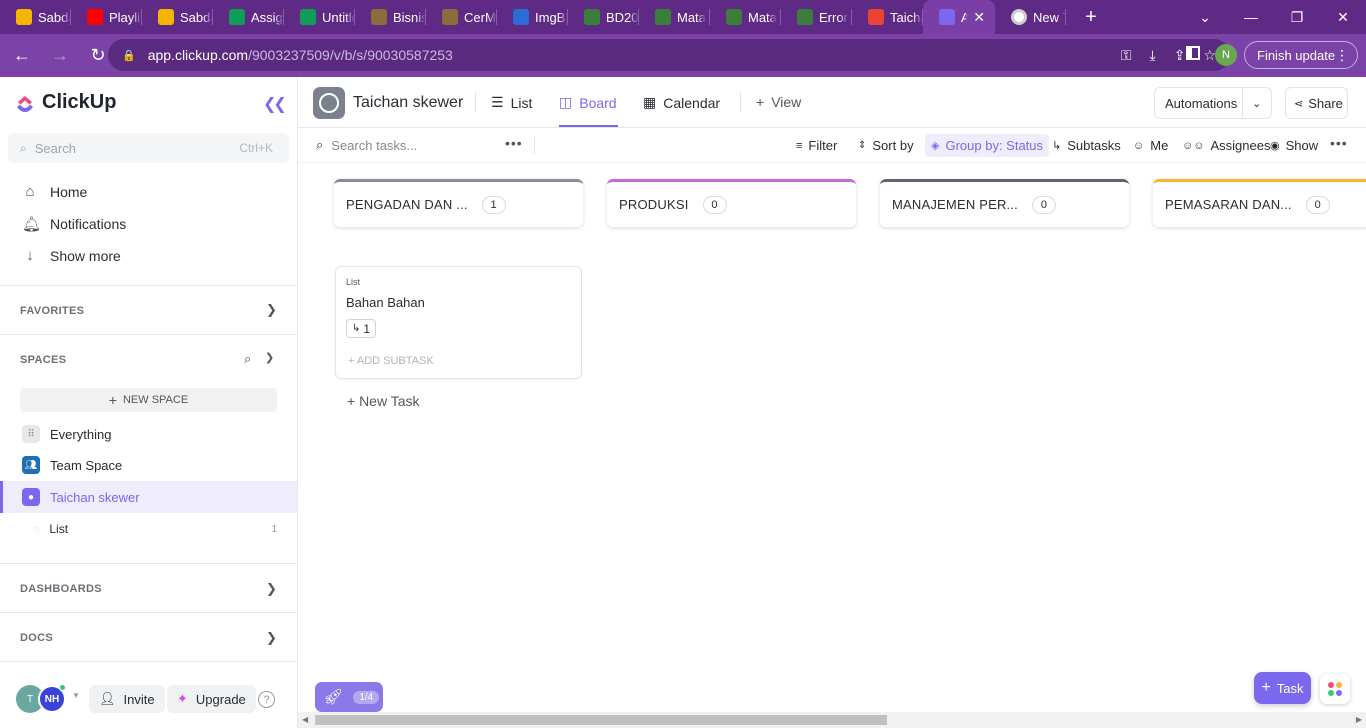 This screenshot has height=728, width=1366. What do you see at coordinates (1086, 145) in the screenshot?
I see `subtasks-button: ↳ Subtasks` at bounding box center [1086, 145].